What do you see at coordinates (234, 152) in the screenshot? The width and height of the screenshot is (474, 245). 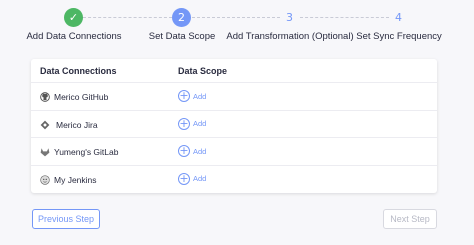 I see `table-row: Yumeng's GitLab + Add` at bounding box center [234, 152].